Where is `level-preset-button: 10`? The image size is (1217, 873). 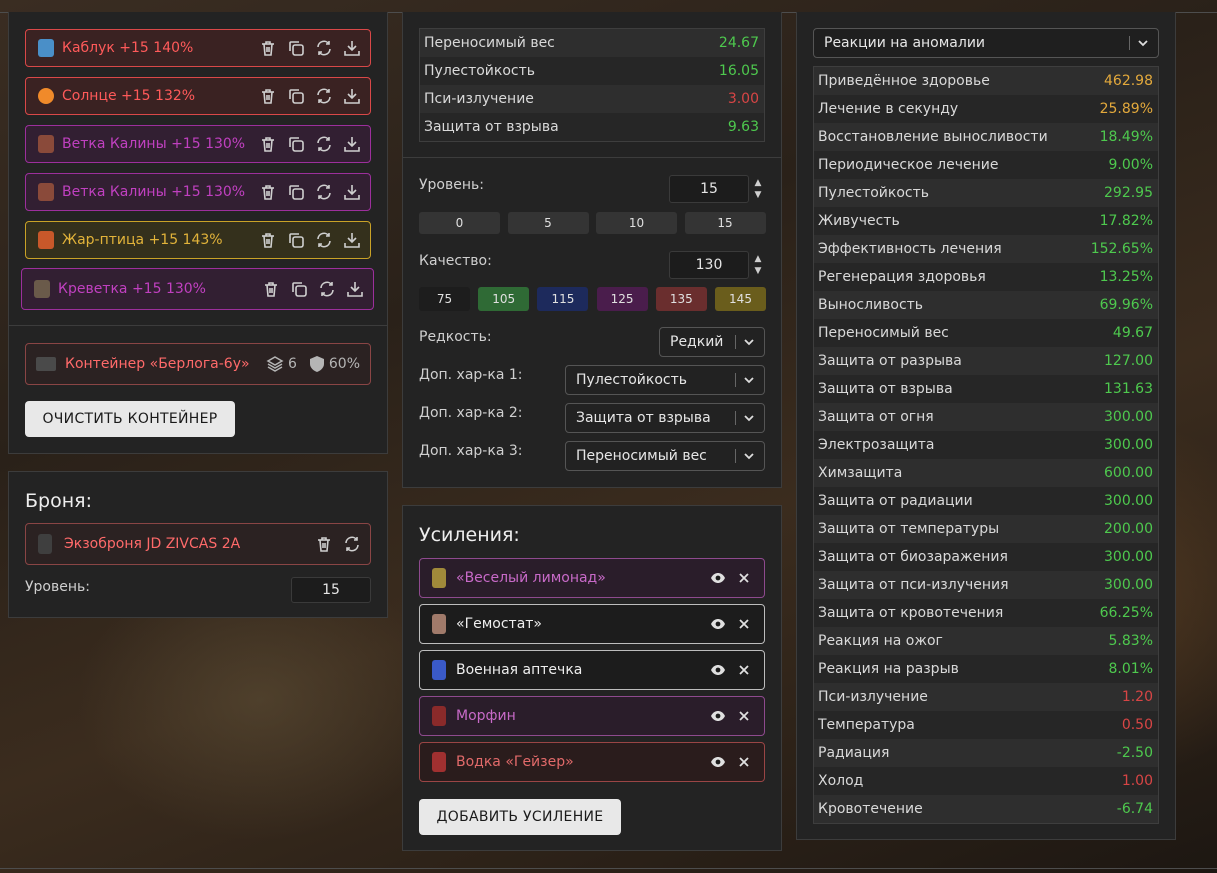
level-preset-button: 10 is located at coordinates (636, 223).